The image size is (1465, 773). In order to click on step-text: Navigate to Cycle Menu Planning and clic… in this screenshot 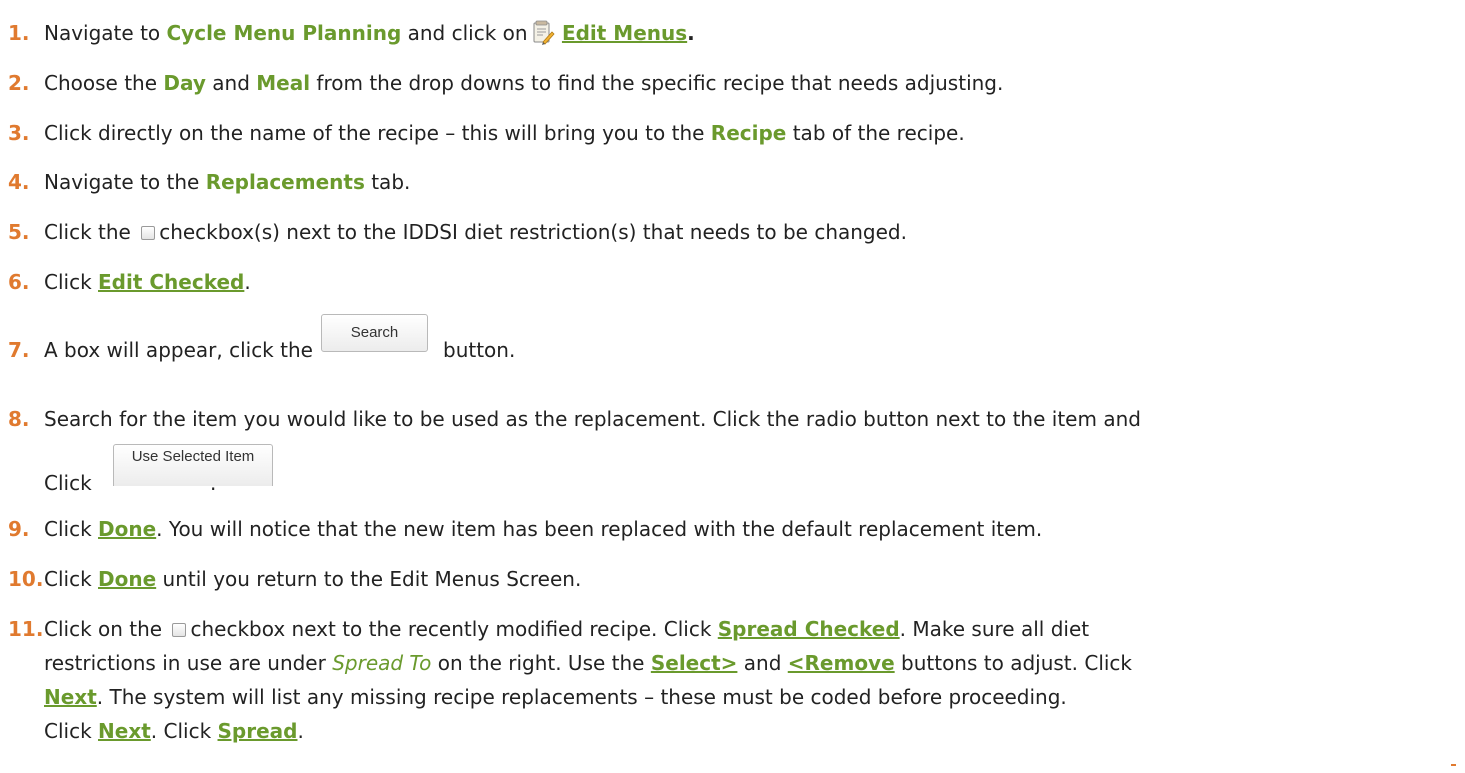, I will do `click(369, 33)`.